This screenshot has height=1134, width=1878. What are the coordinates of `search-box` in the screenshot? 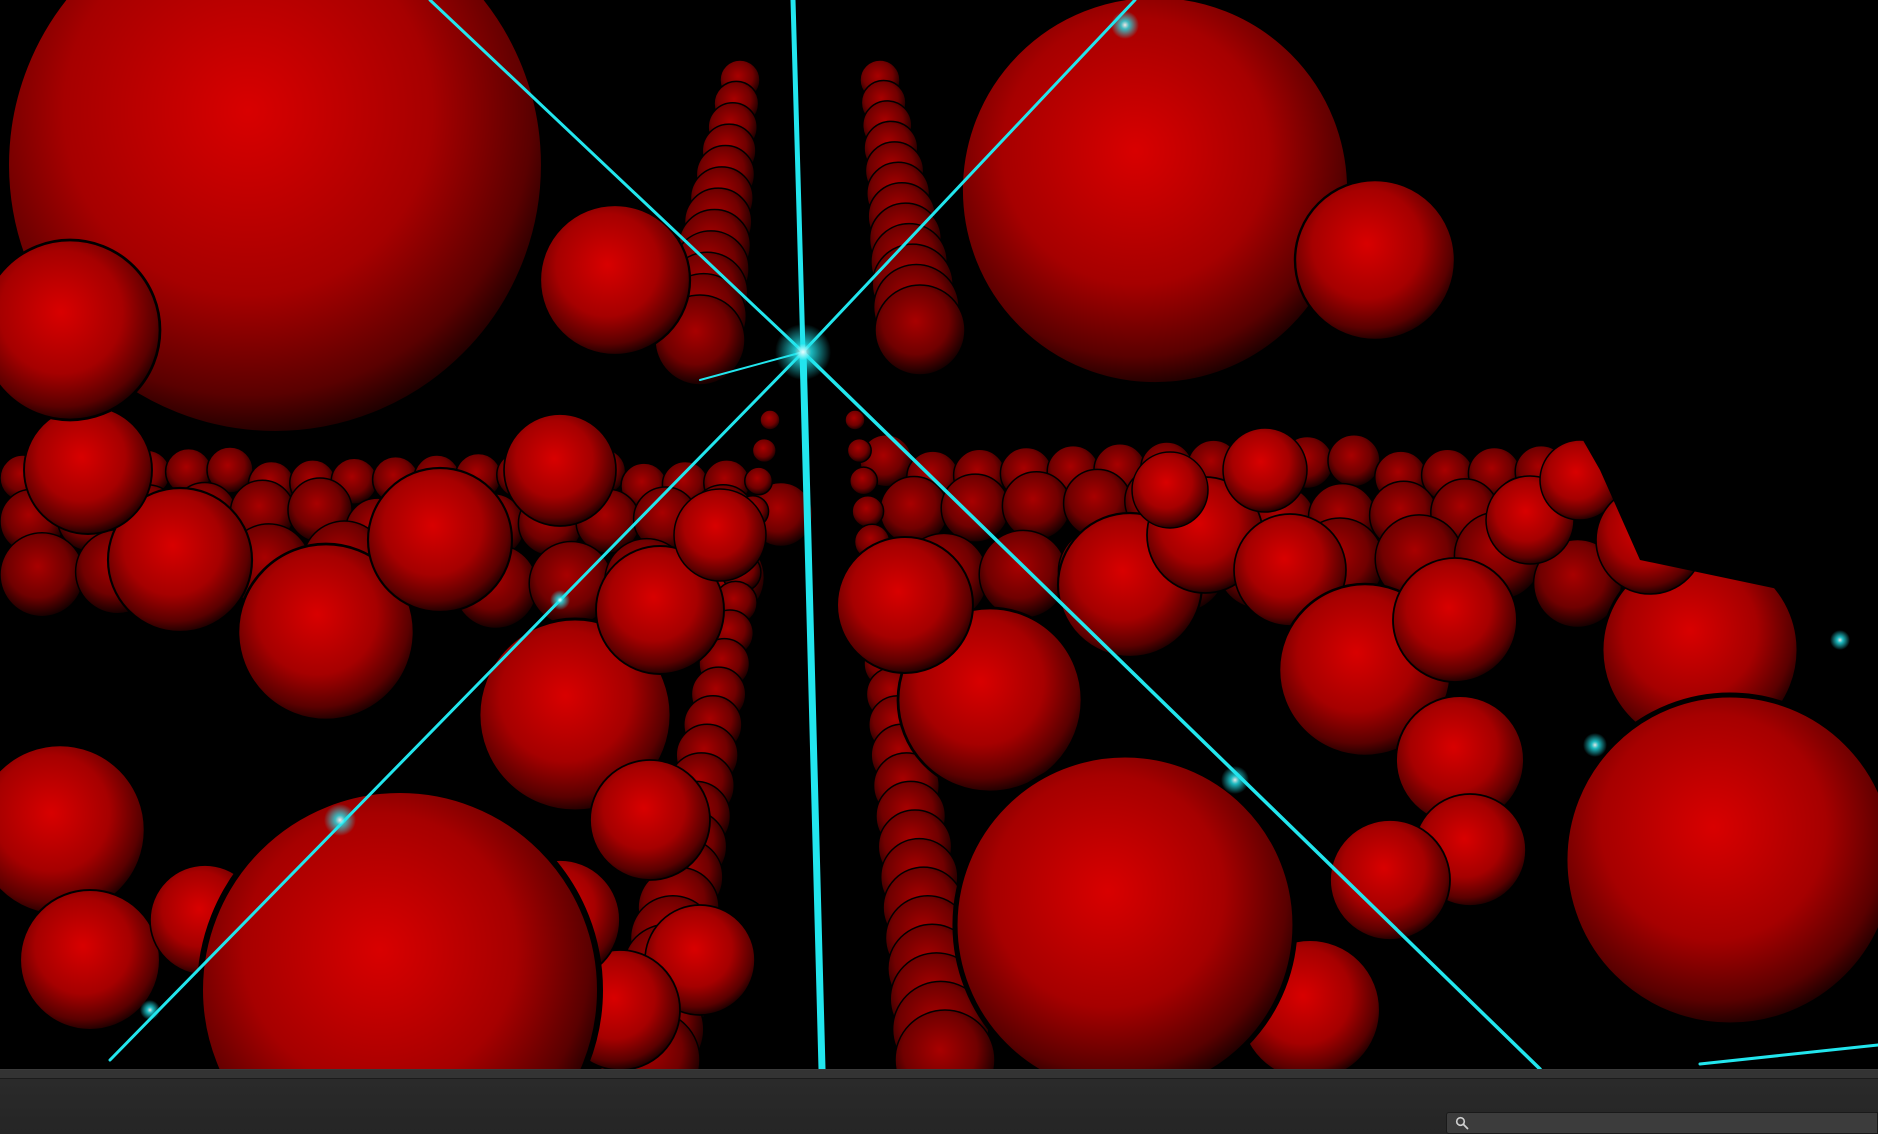 It's located at (1662, 1123).